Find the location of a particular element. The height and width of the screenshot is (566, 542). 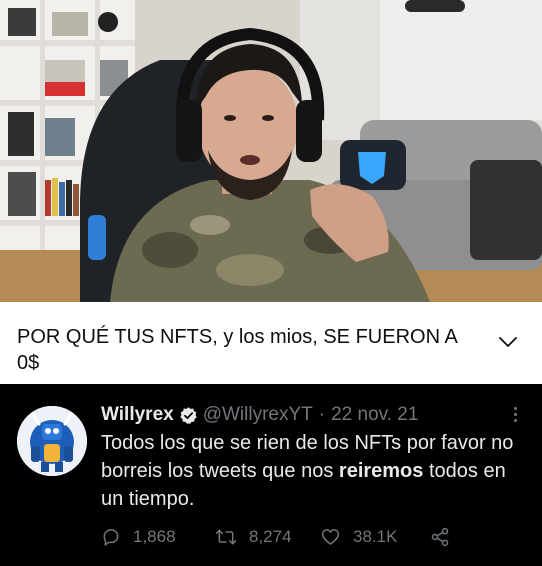

expand-description-button is located at coordinates (508, 342).